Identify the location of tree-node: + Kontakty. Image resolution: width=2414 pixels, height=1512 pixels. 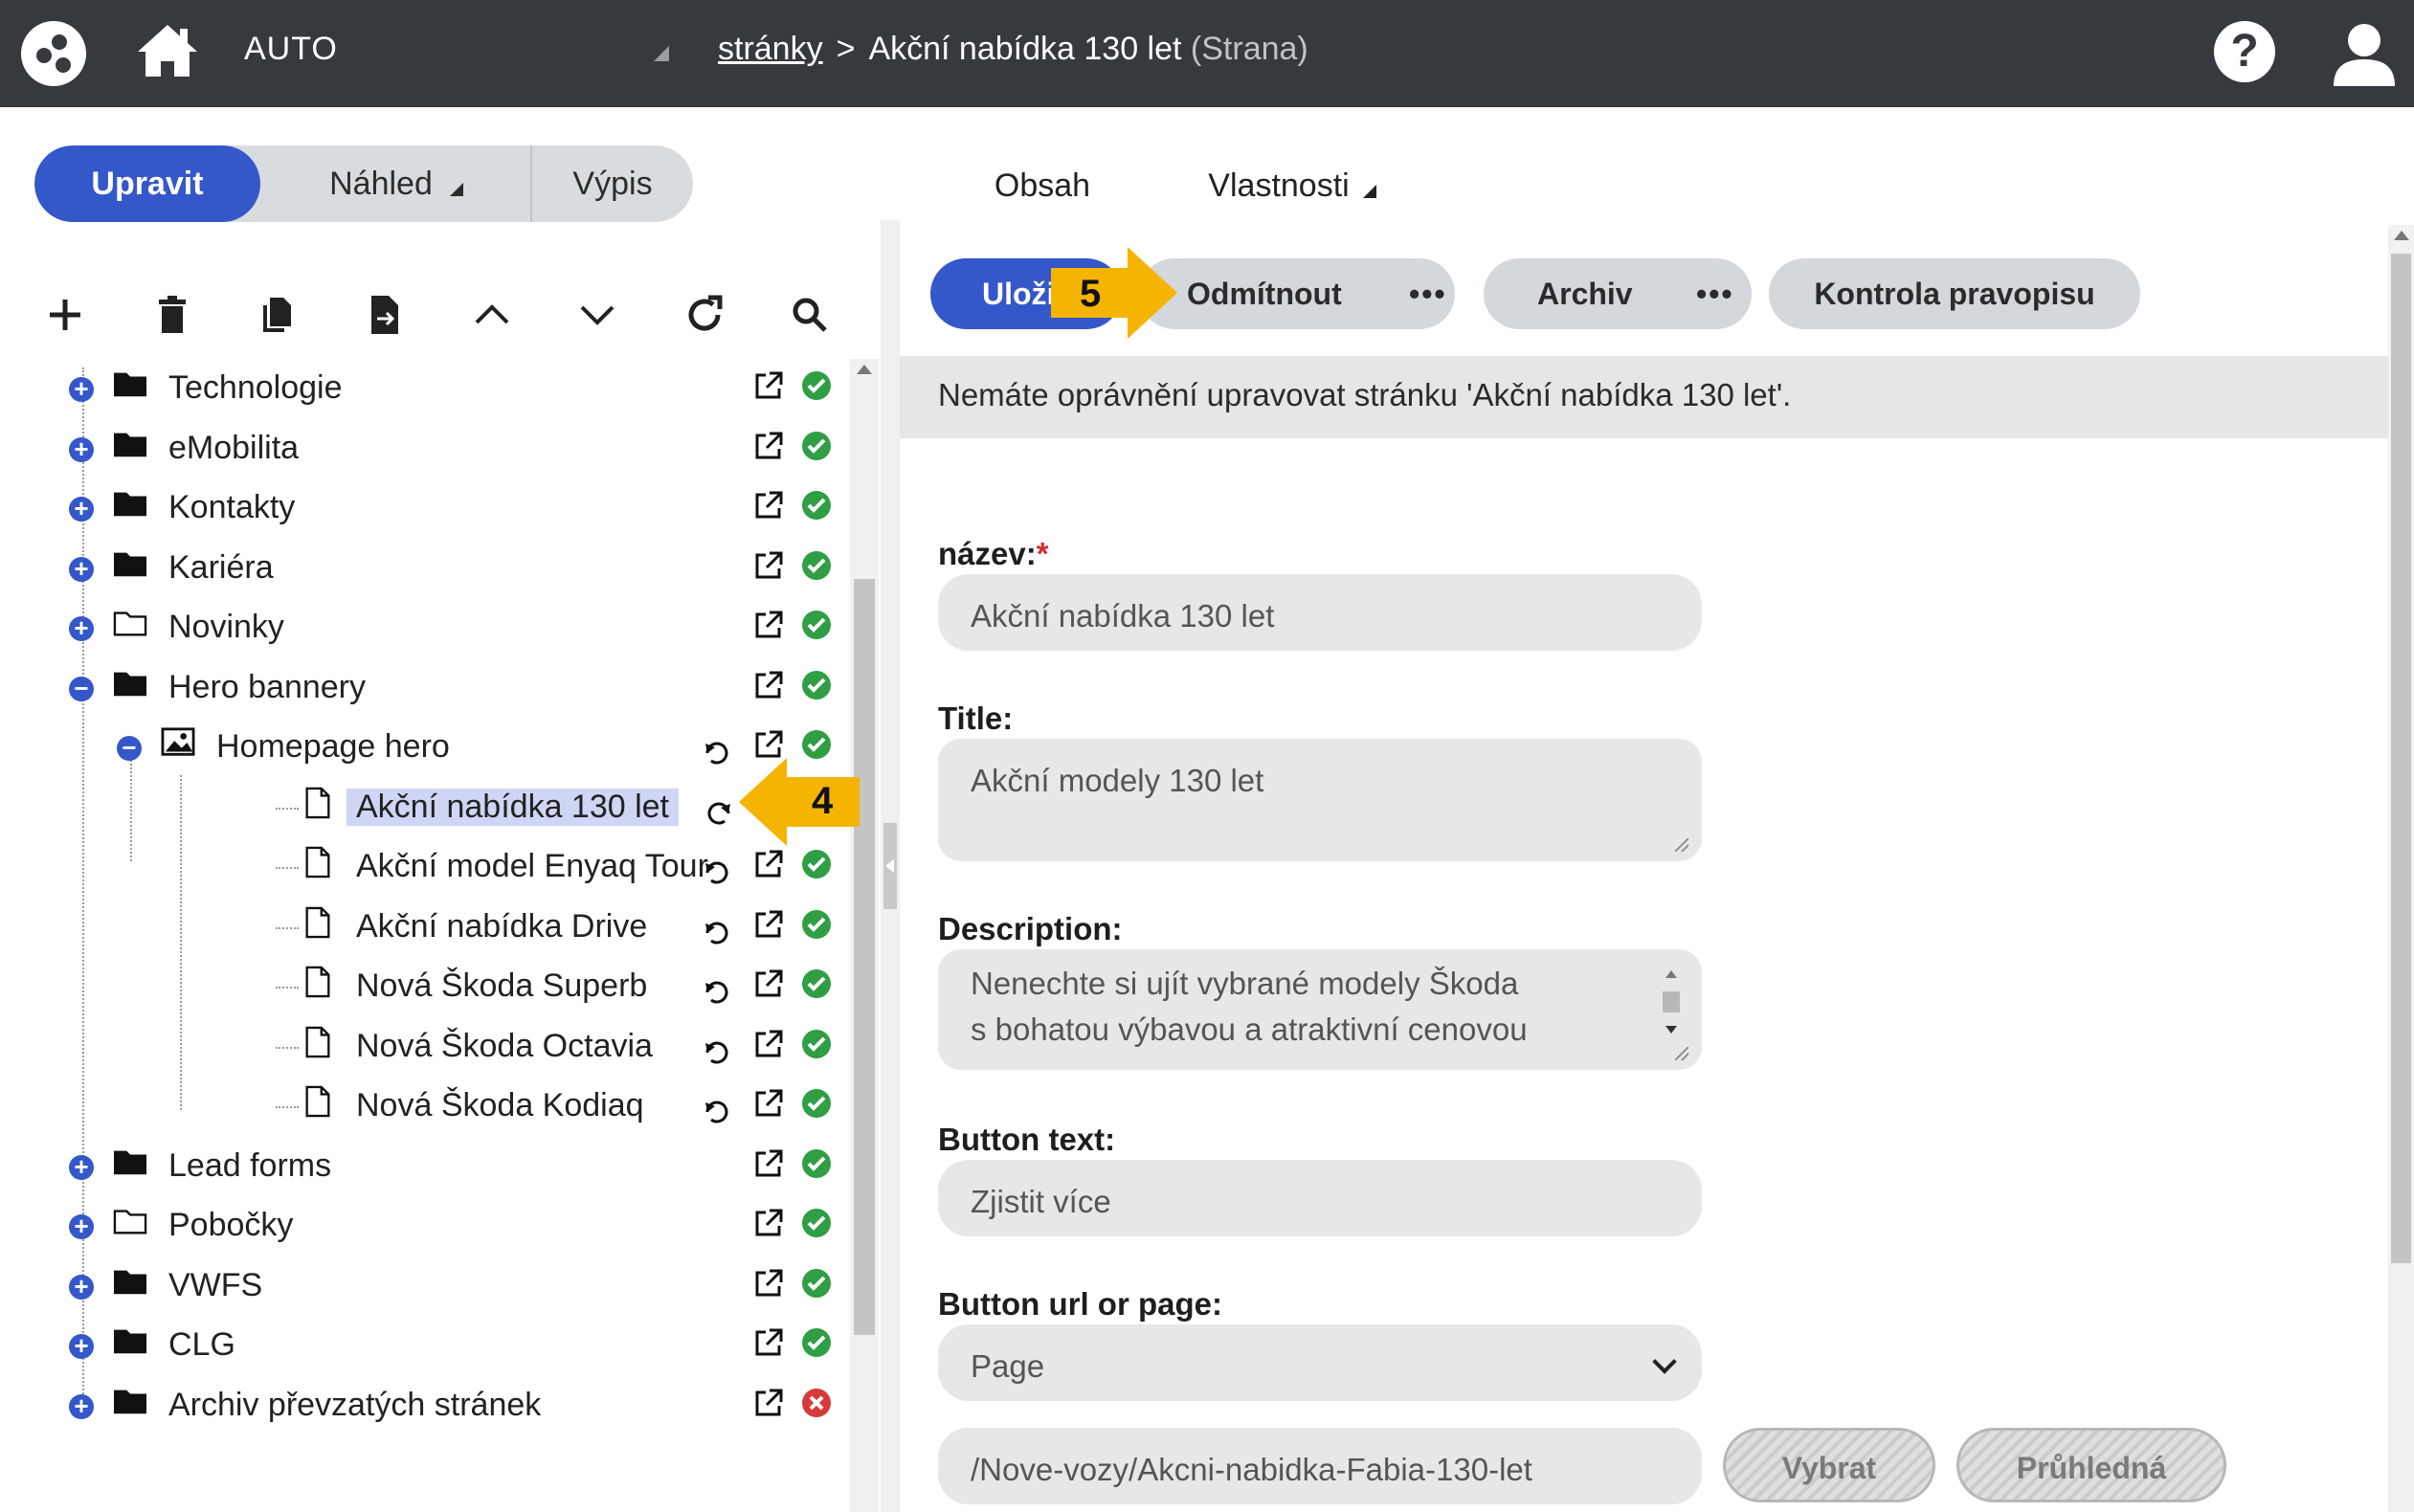
(421, 508).